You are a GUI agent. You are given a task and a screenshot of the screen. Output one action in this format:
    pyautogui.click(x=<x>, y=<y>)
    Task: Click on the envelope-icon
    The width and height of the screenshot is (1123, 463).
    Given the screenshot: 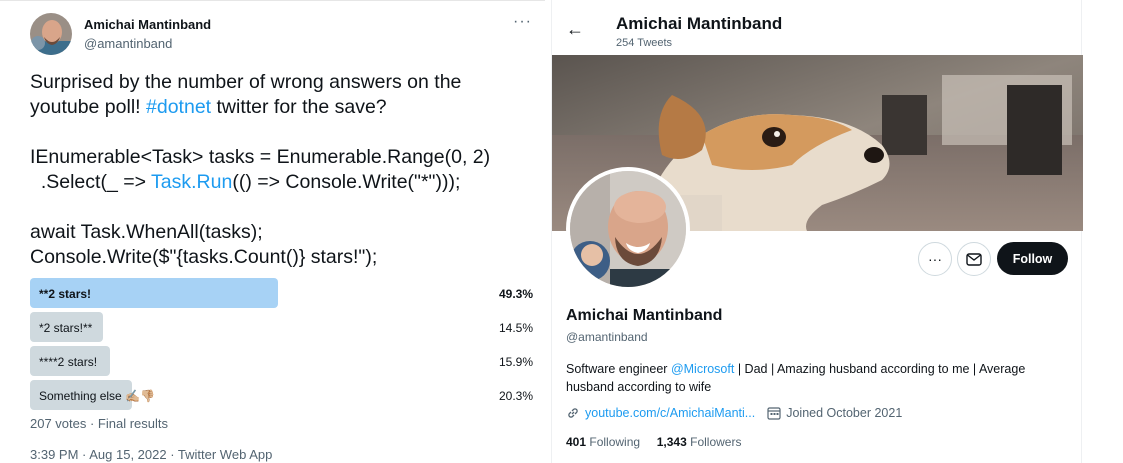 What is the action you would take?
    pyautogui.click(x=974, y=259)
    